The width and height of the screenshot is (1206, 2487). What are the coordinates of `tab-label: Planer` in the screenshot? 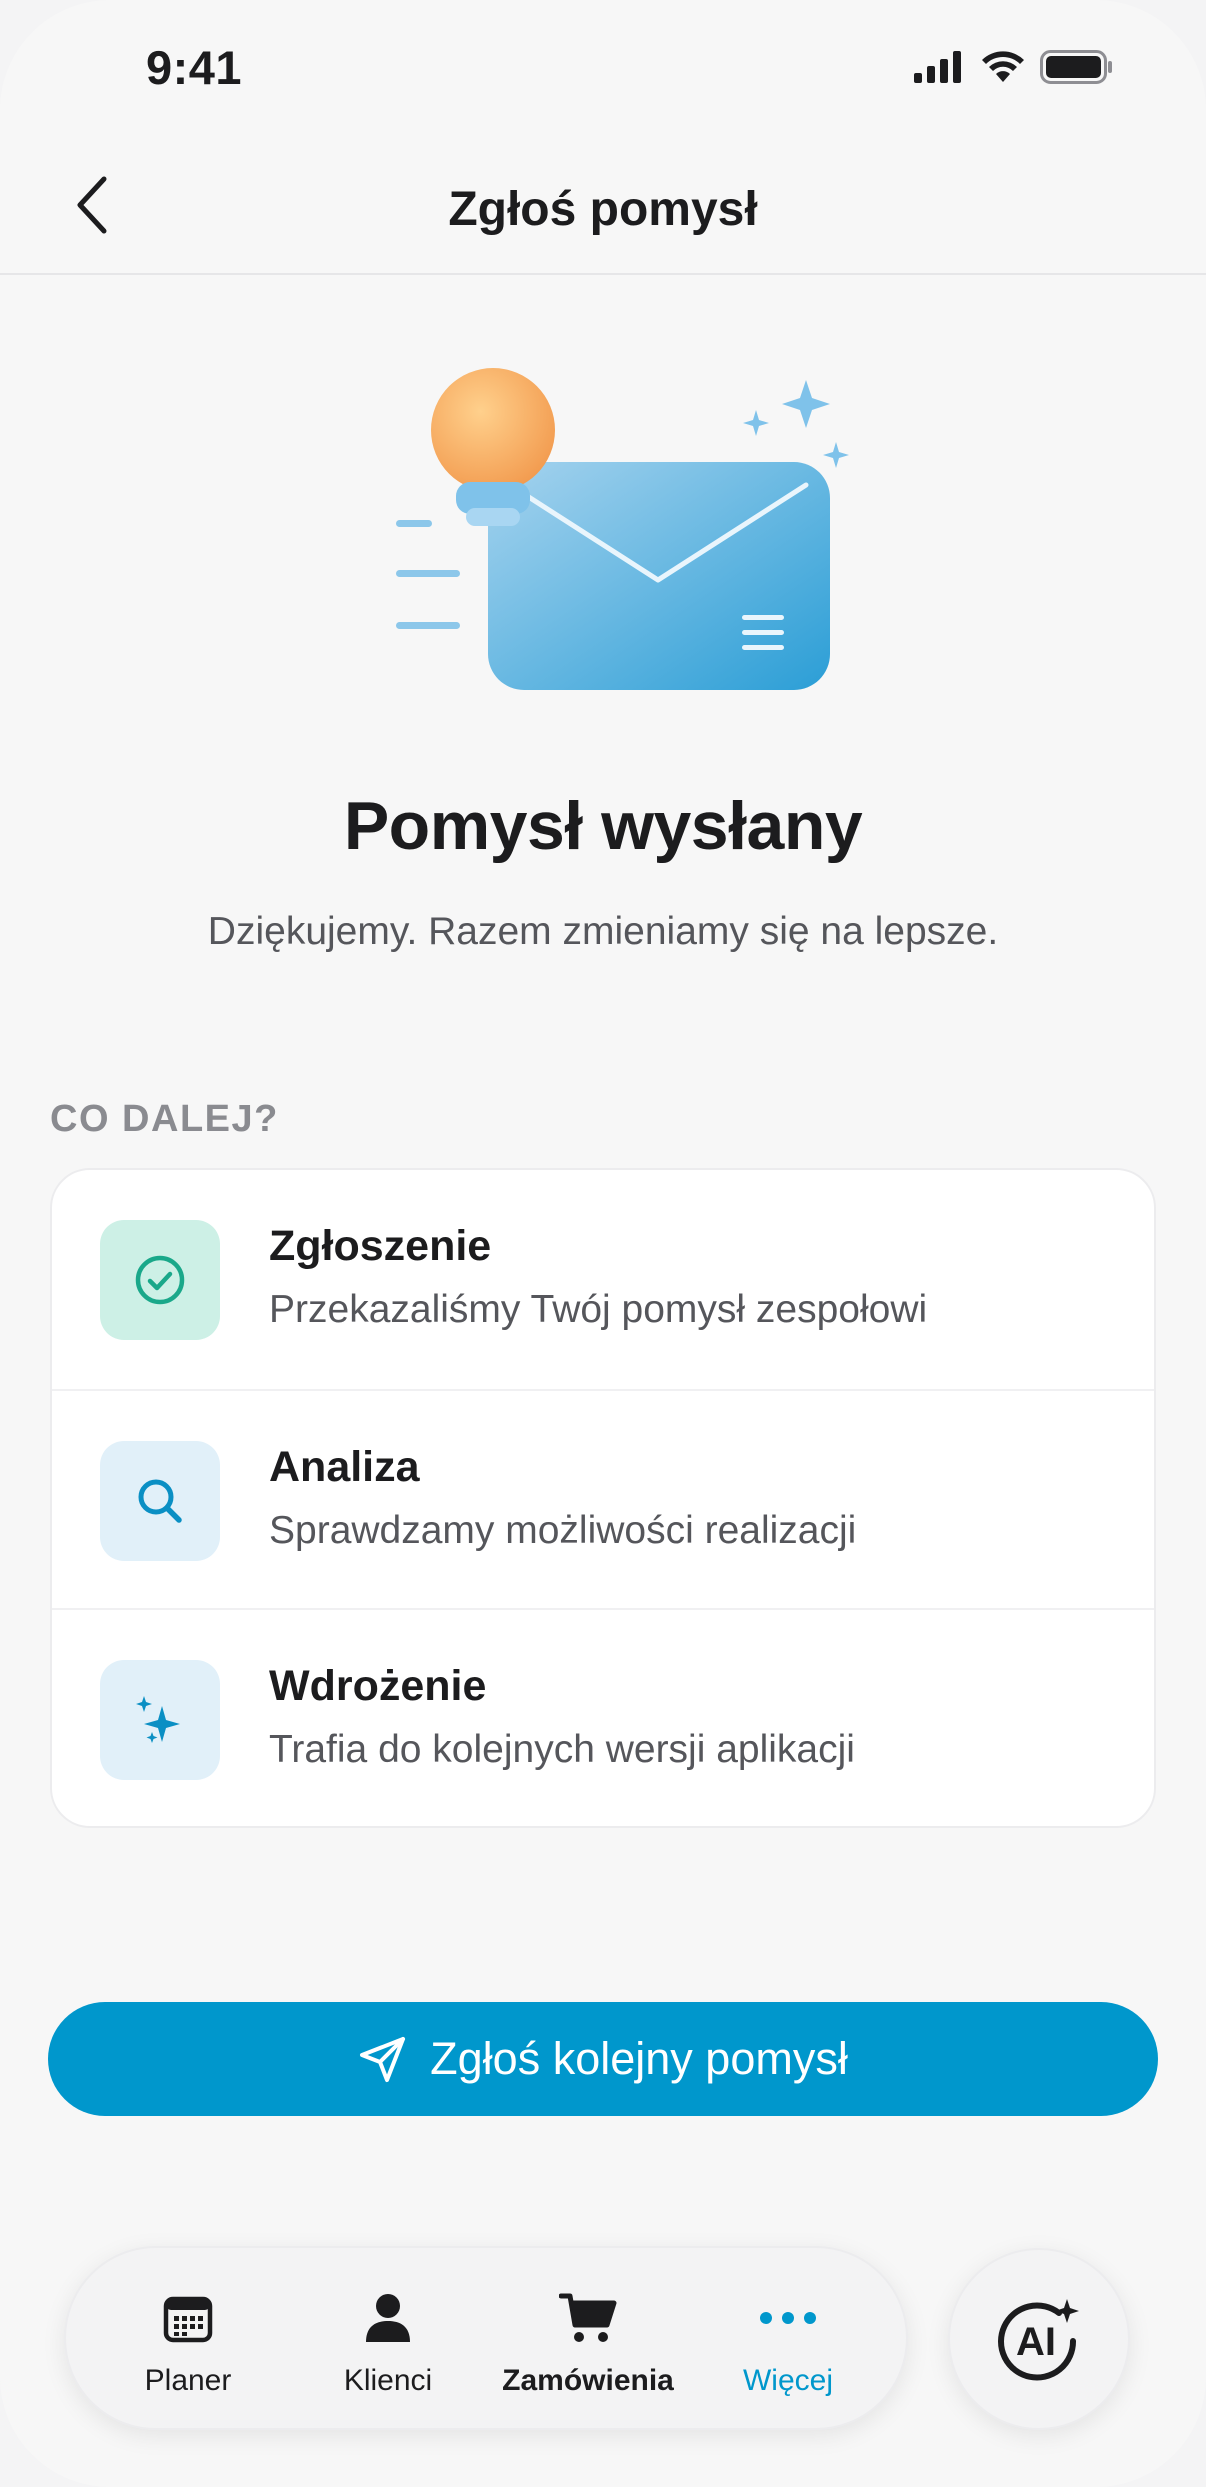 It's located at (188, 2380).